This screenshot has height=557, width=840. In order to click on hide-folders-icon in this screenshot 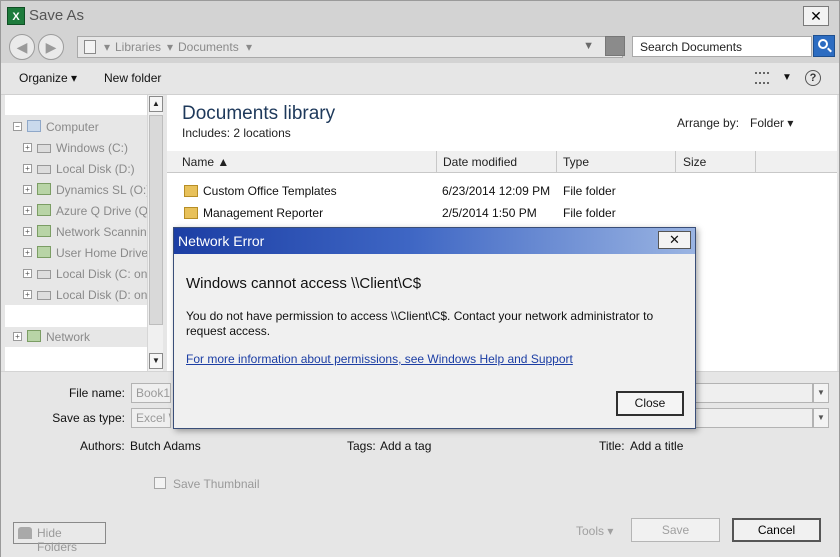, I will do `click(25, 533)`.